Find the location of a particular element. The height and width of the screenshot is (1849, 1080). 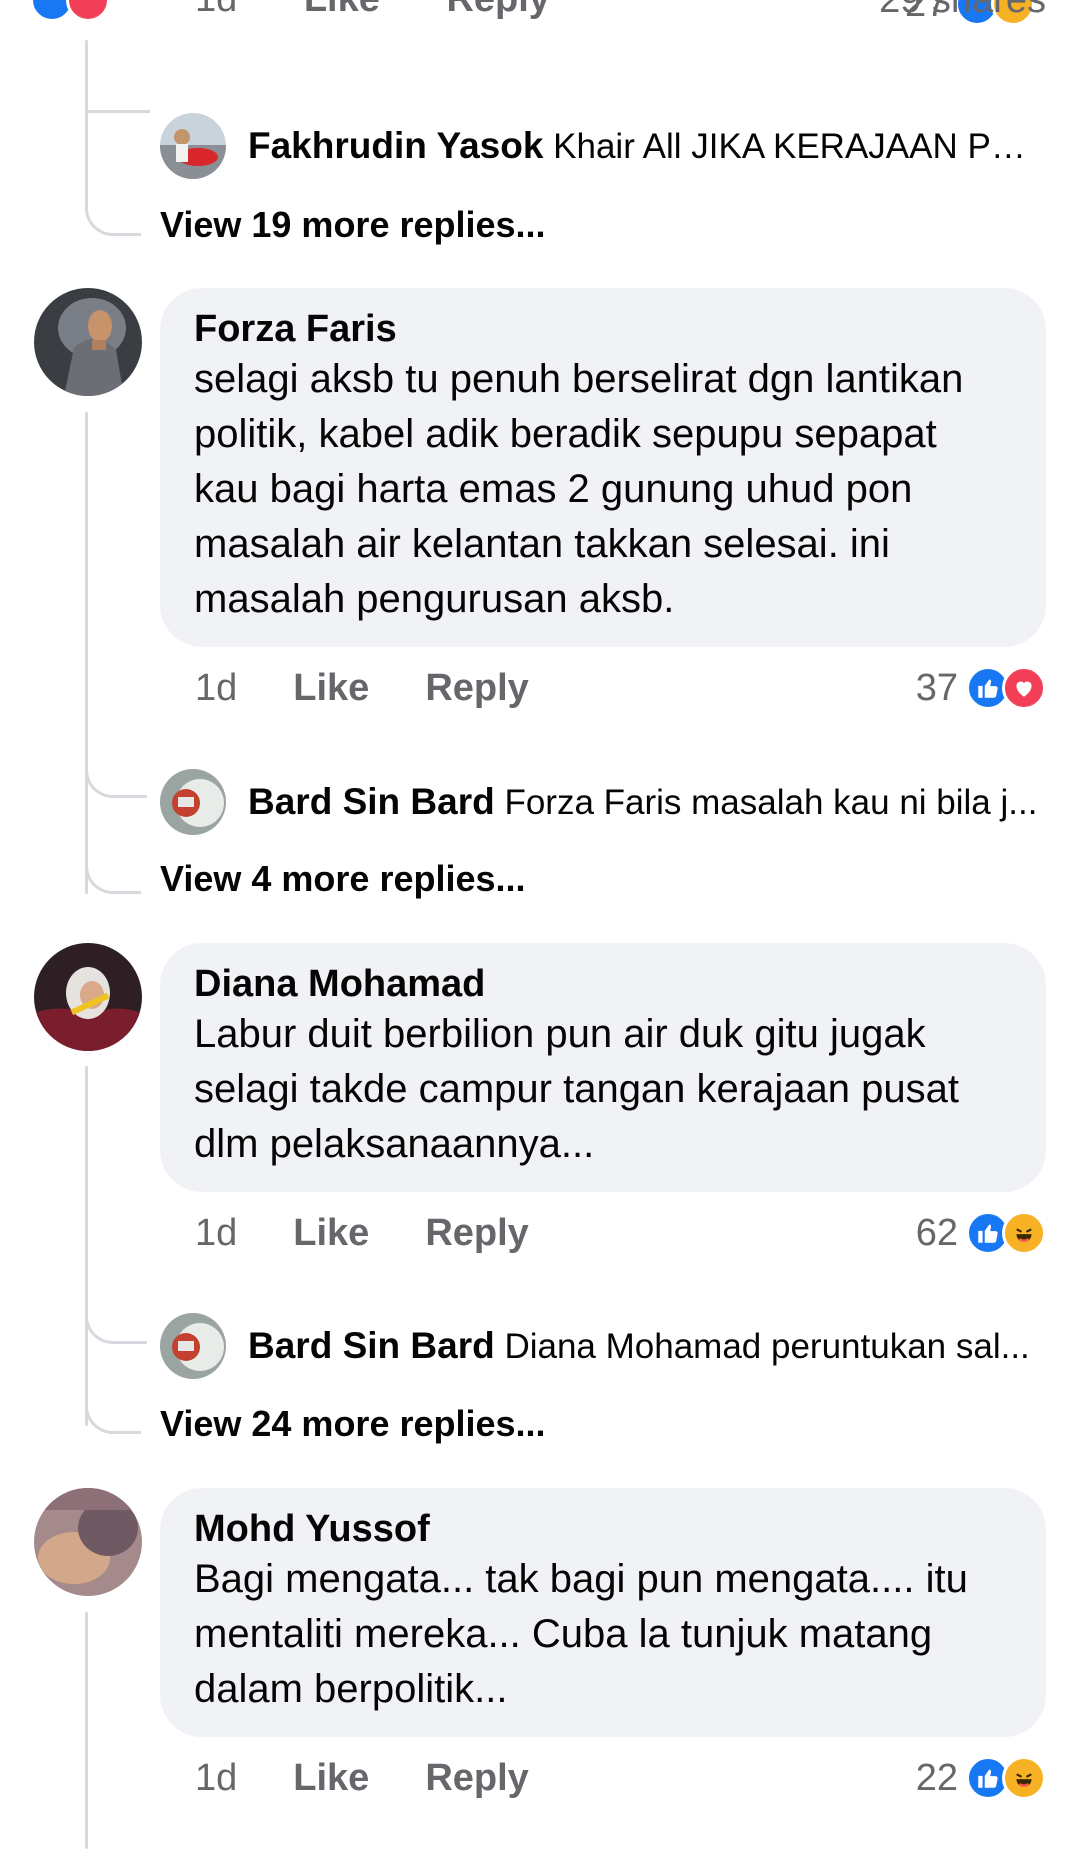

top-reaction-summary is located at coordinates (70, 11).